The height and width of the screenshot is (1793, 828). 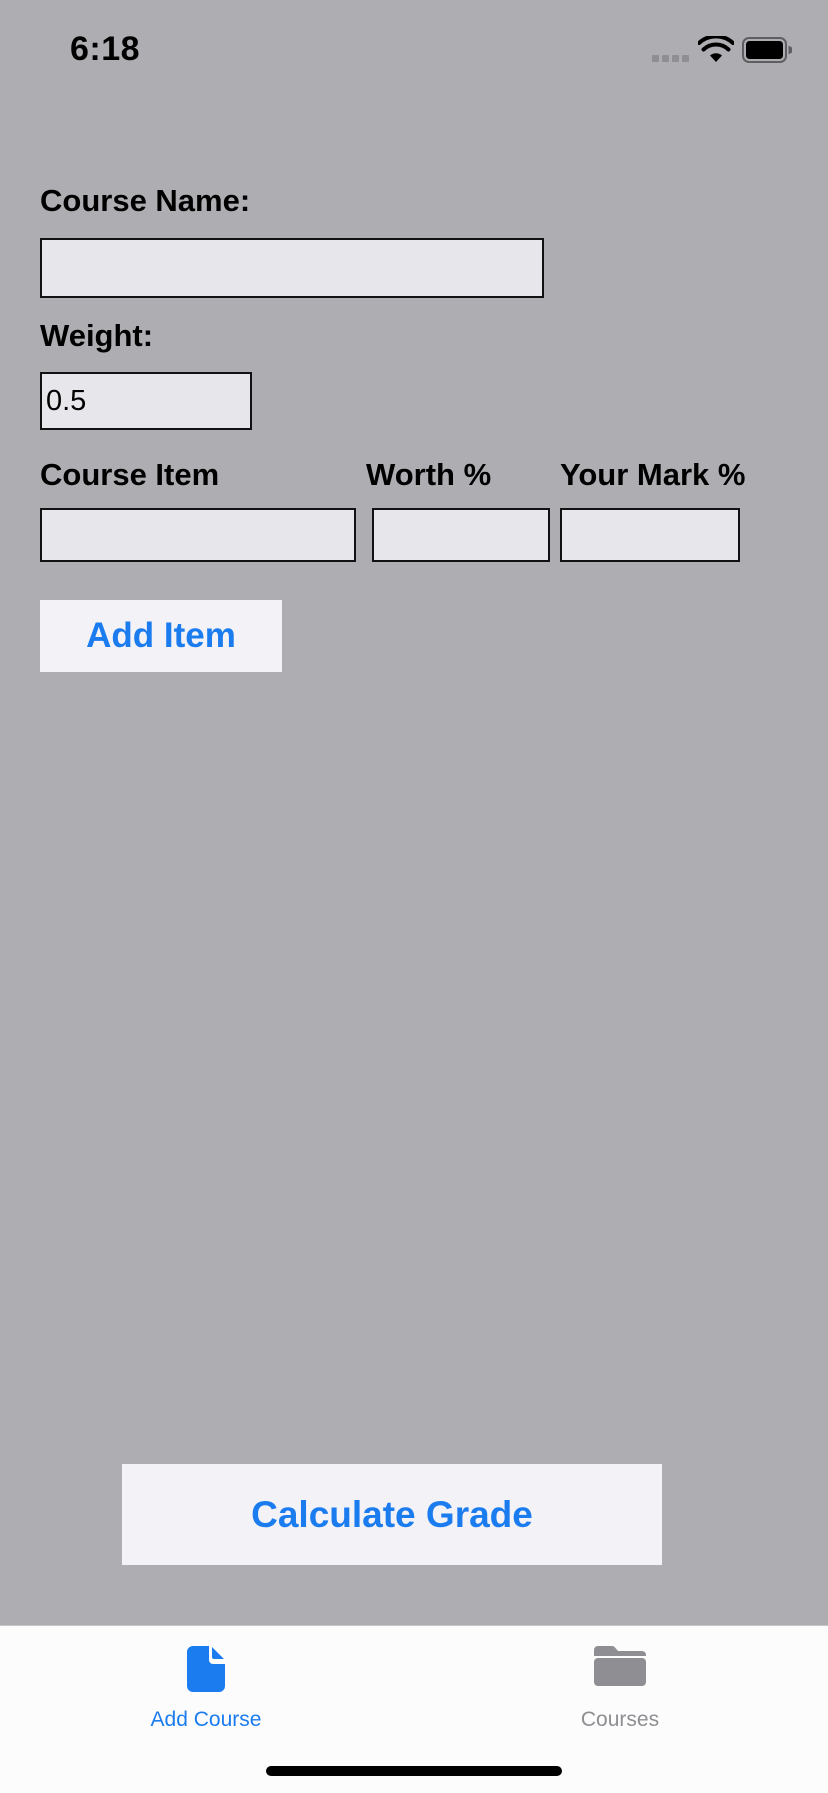 I want to click on cellular-signal-icon, so click(x=670, y=58).